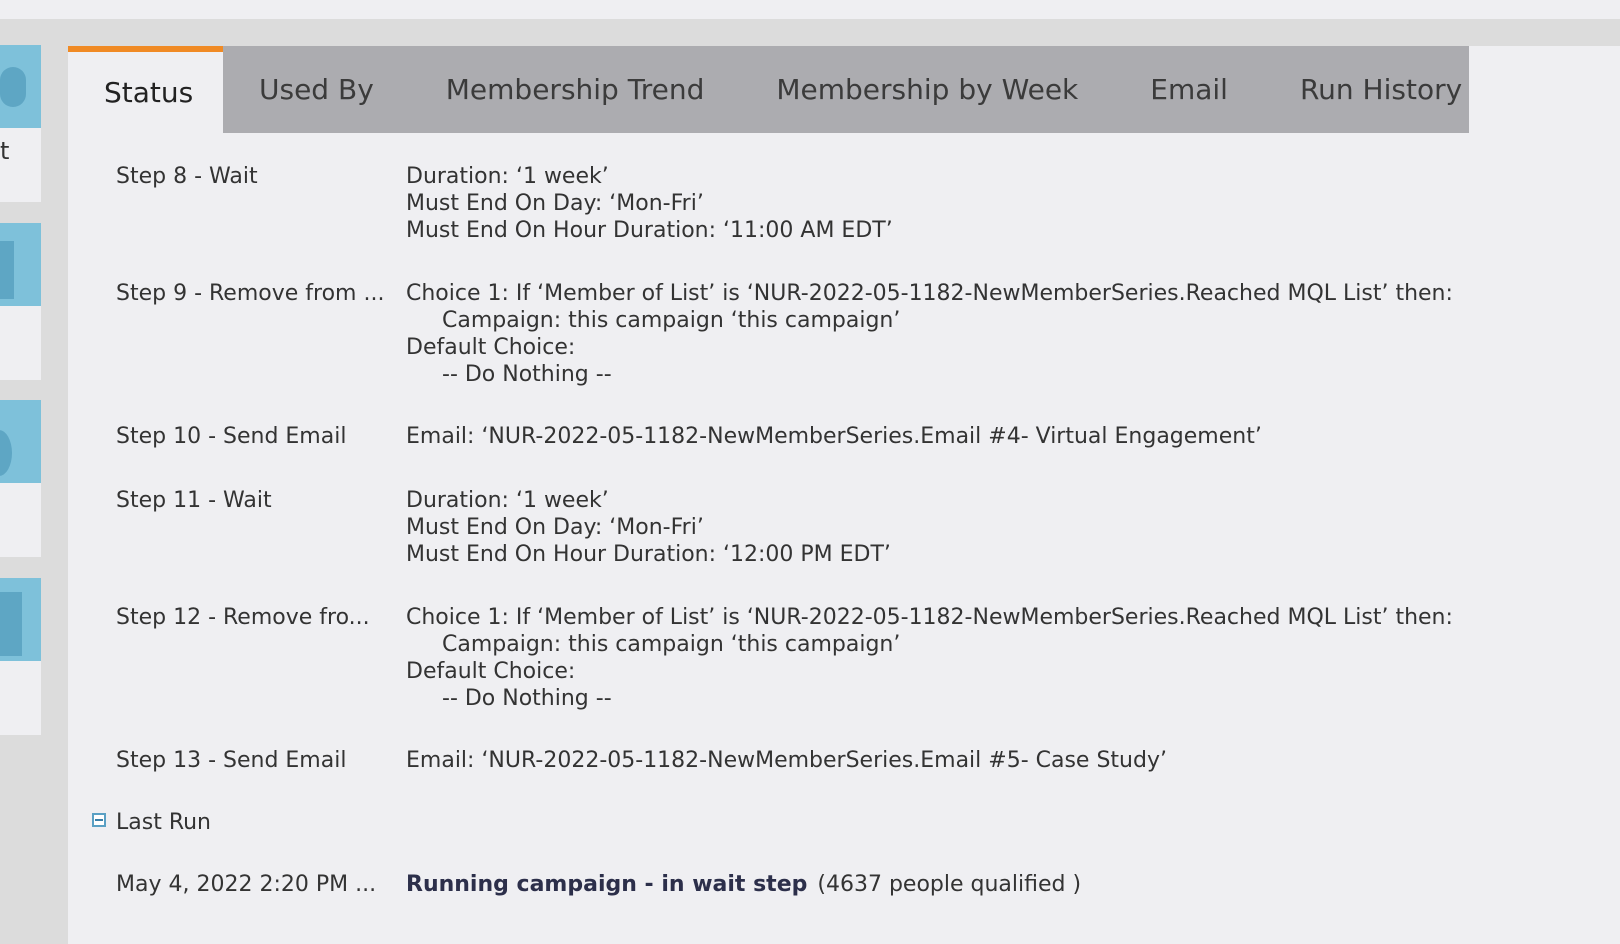  What do you see at coordinates (927, 89) in the screenshot?
I see `tab-membership-by-week: Membership by Week` at bounding box center [927, 89].